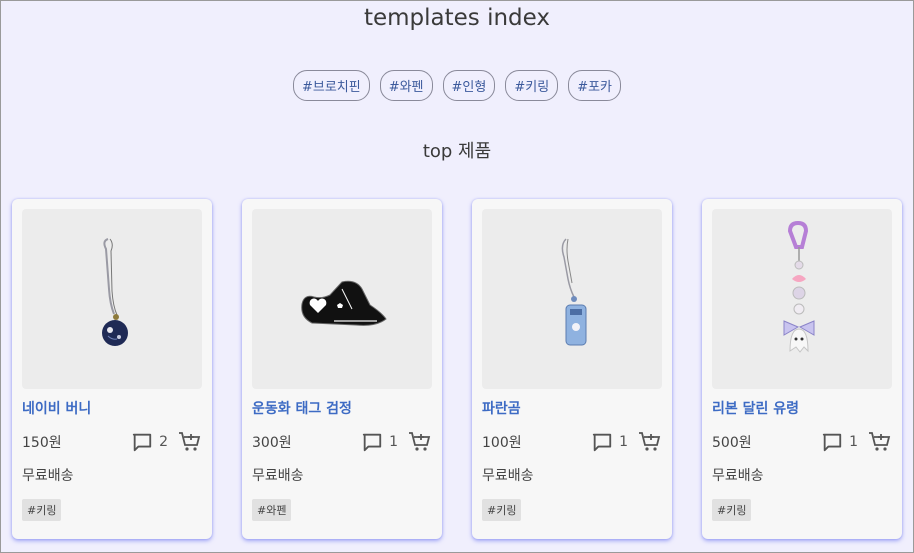 The width and height of the screenshot is (914, 553). I want to click on product-card: 파란곰 100원 1 무료배송 #키링, so click(572, 369).